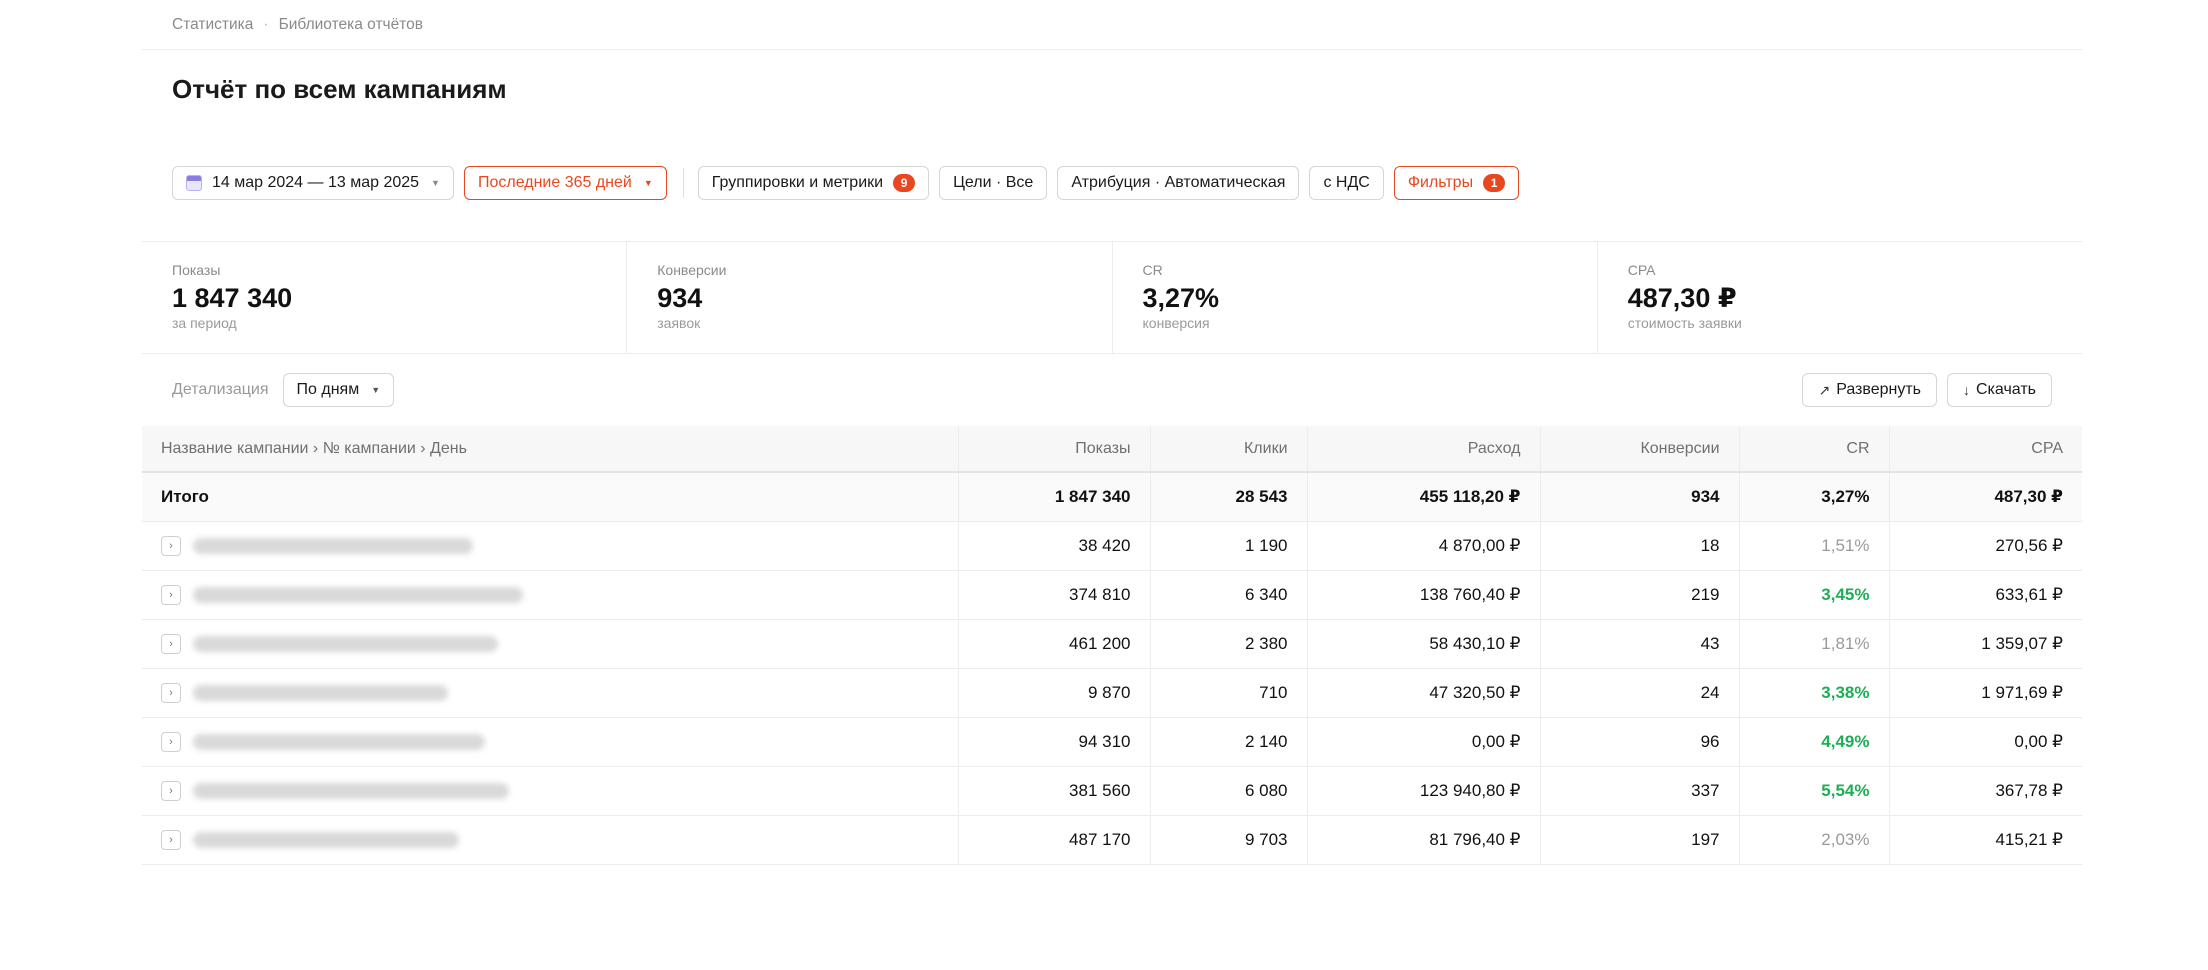 The width and height of the screenshot is (2208, 970). What do you see at coordinates (1424, 595) in the screenshot?
I see `cell-spend: 138 760,40 ₽` at bounding box center [1424, 595].